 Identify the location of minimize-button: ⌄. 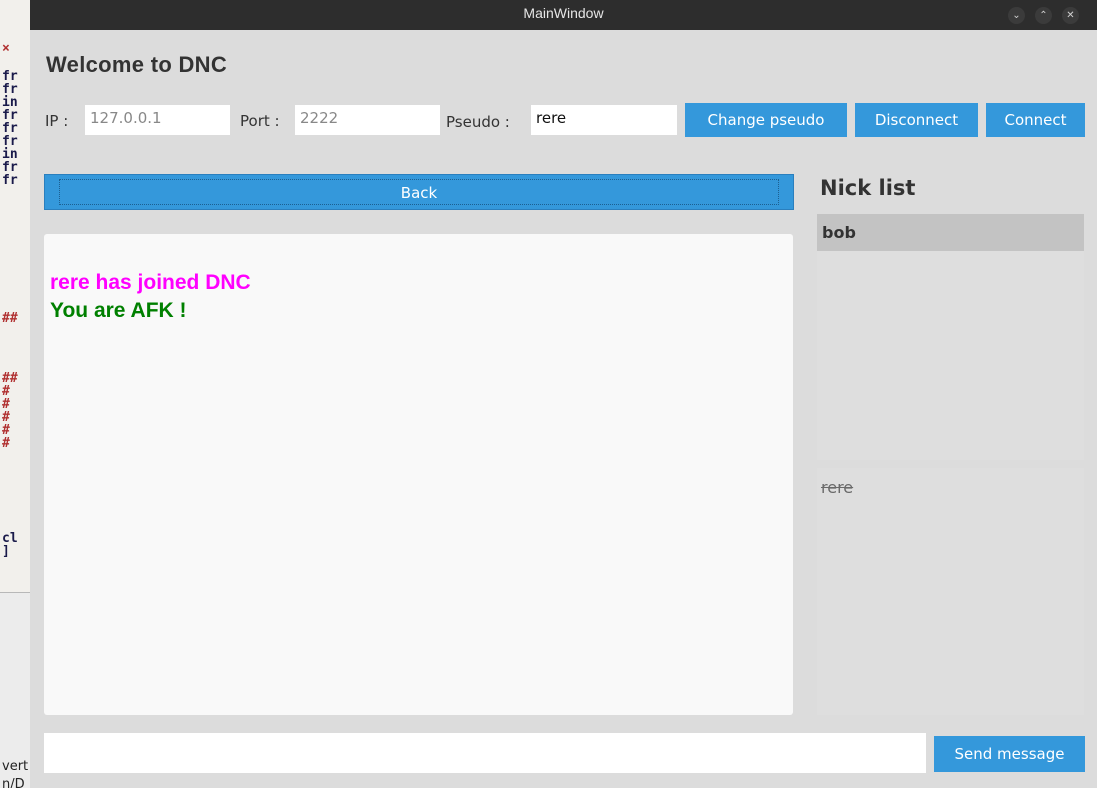
(1016, 15).